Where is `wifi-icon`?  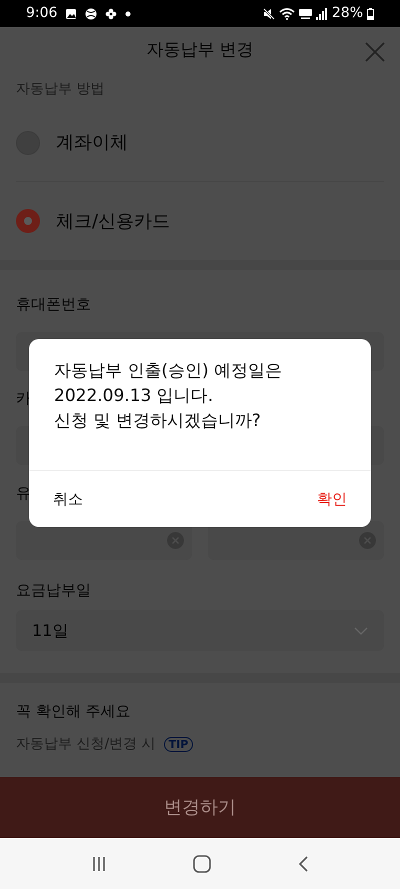
wifi-icon is located at coordinates (286, 14).